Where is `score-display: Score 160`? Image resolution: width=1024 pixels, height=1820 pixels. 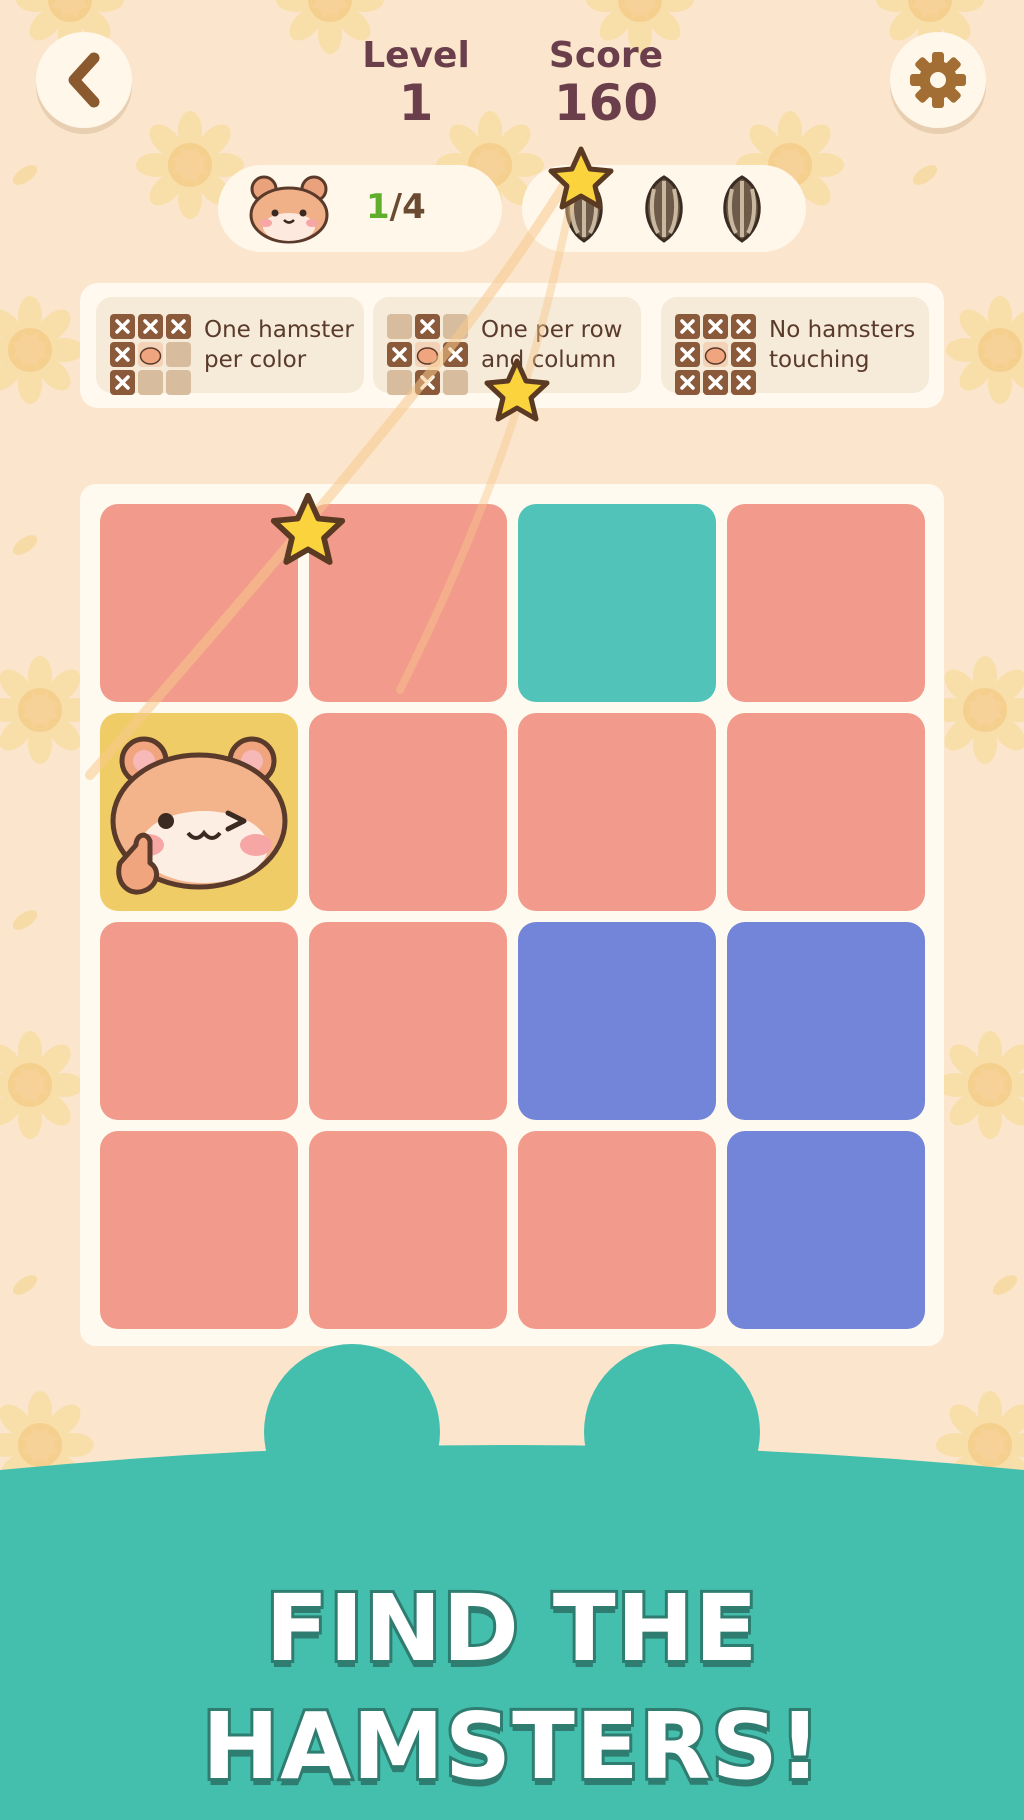 score-display: Score 160 is located at coordinates (606, 83).